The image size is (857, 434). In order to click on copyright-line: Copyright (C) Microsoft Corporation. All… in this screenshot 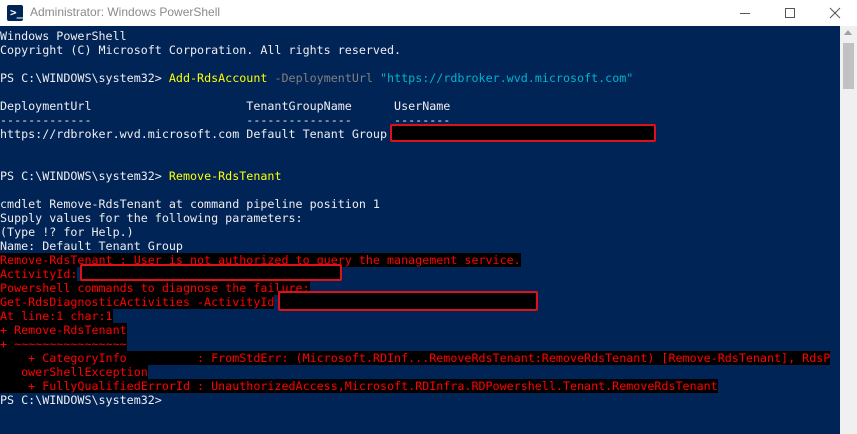, I will do `click(201, 50)`.